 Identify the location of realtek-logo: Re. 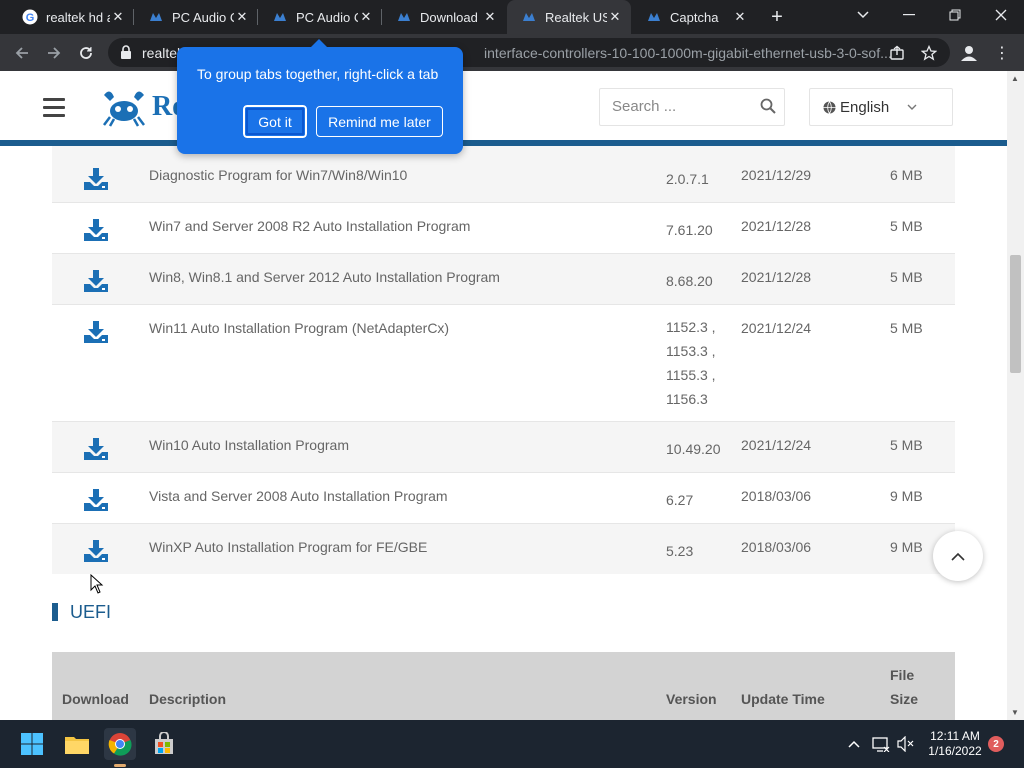
(142, 107).